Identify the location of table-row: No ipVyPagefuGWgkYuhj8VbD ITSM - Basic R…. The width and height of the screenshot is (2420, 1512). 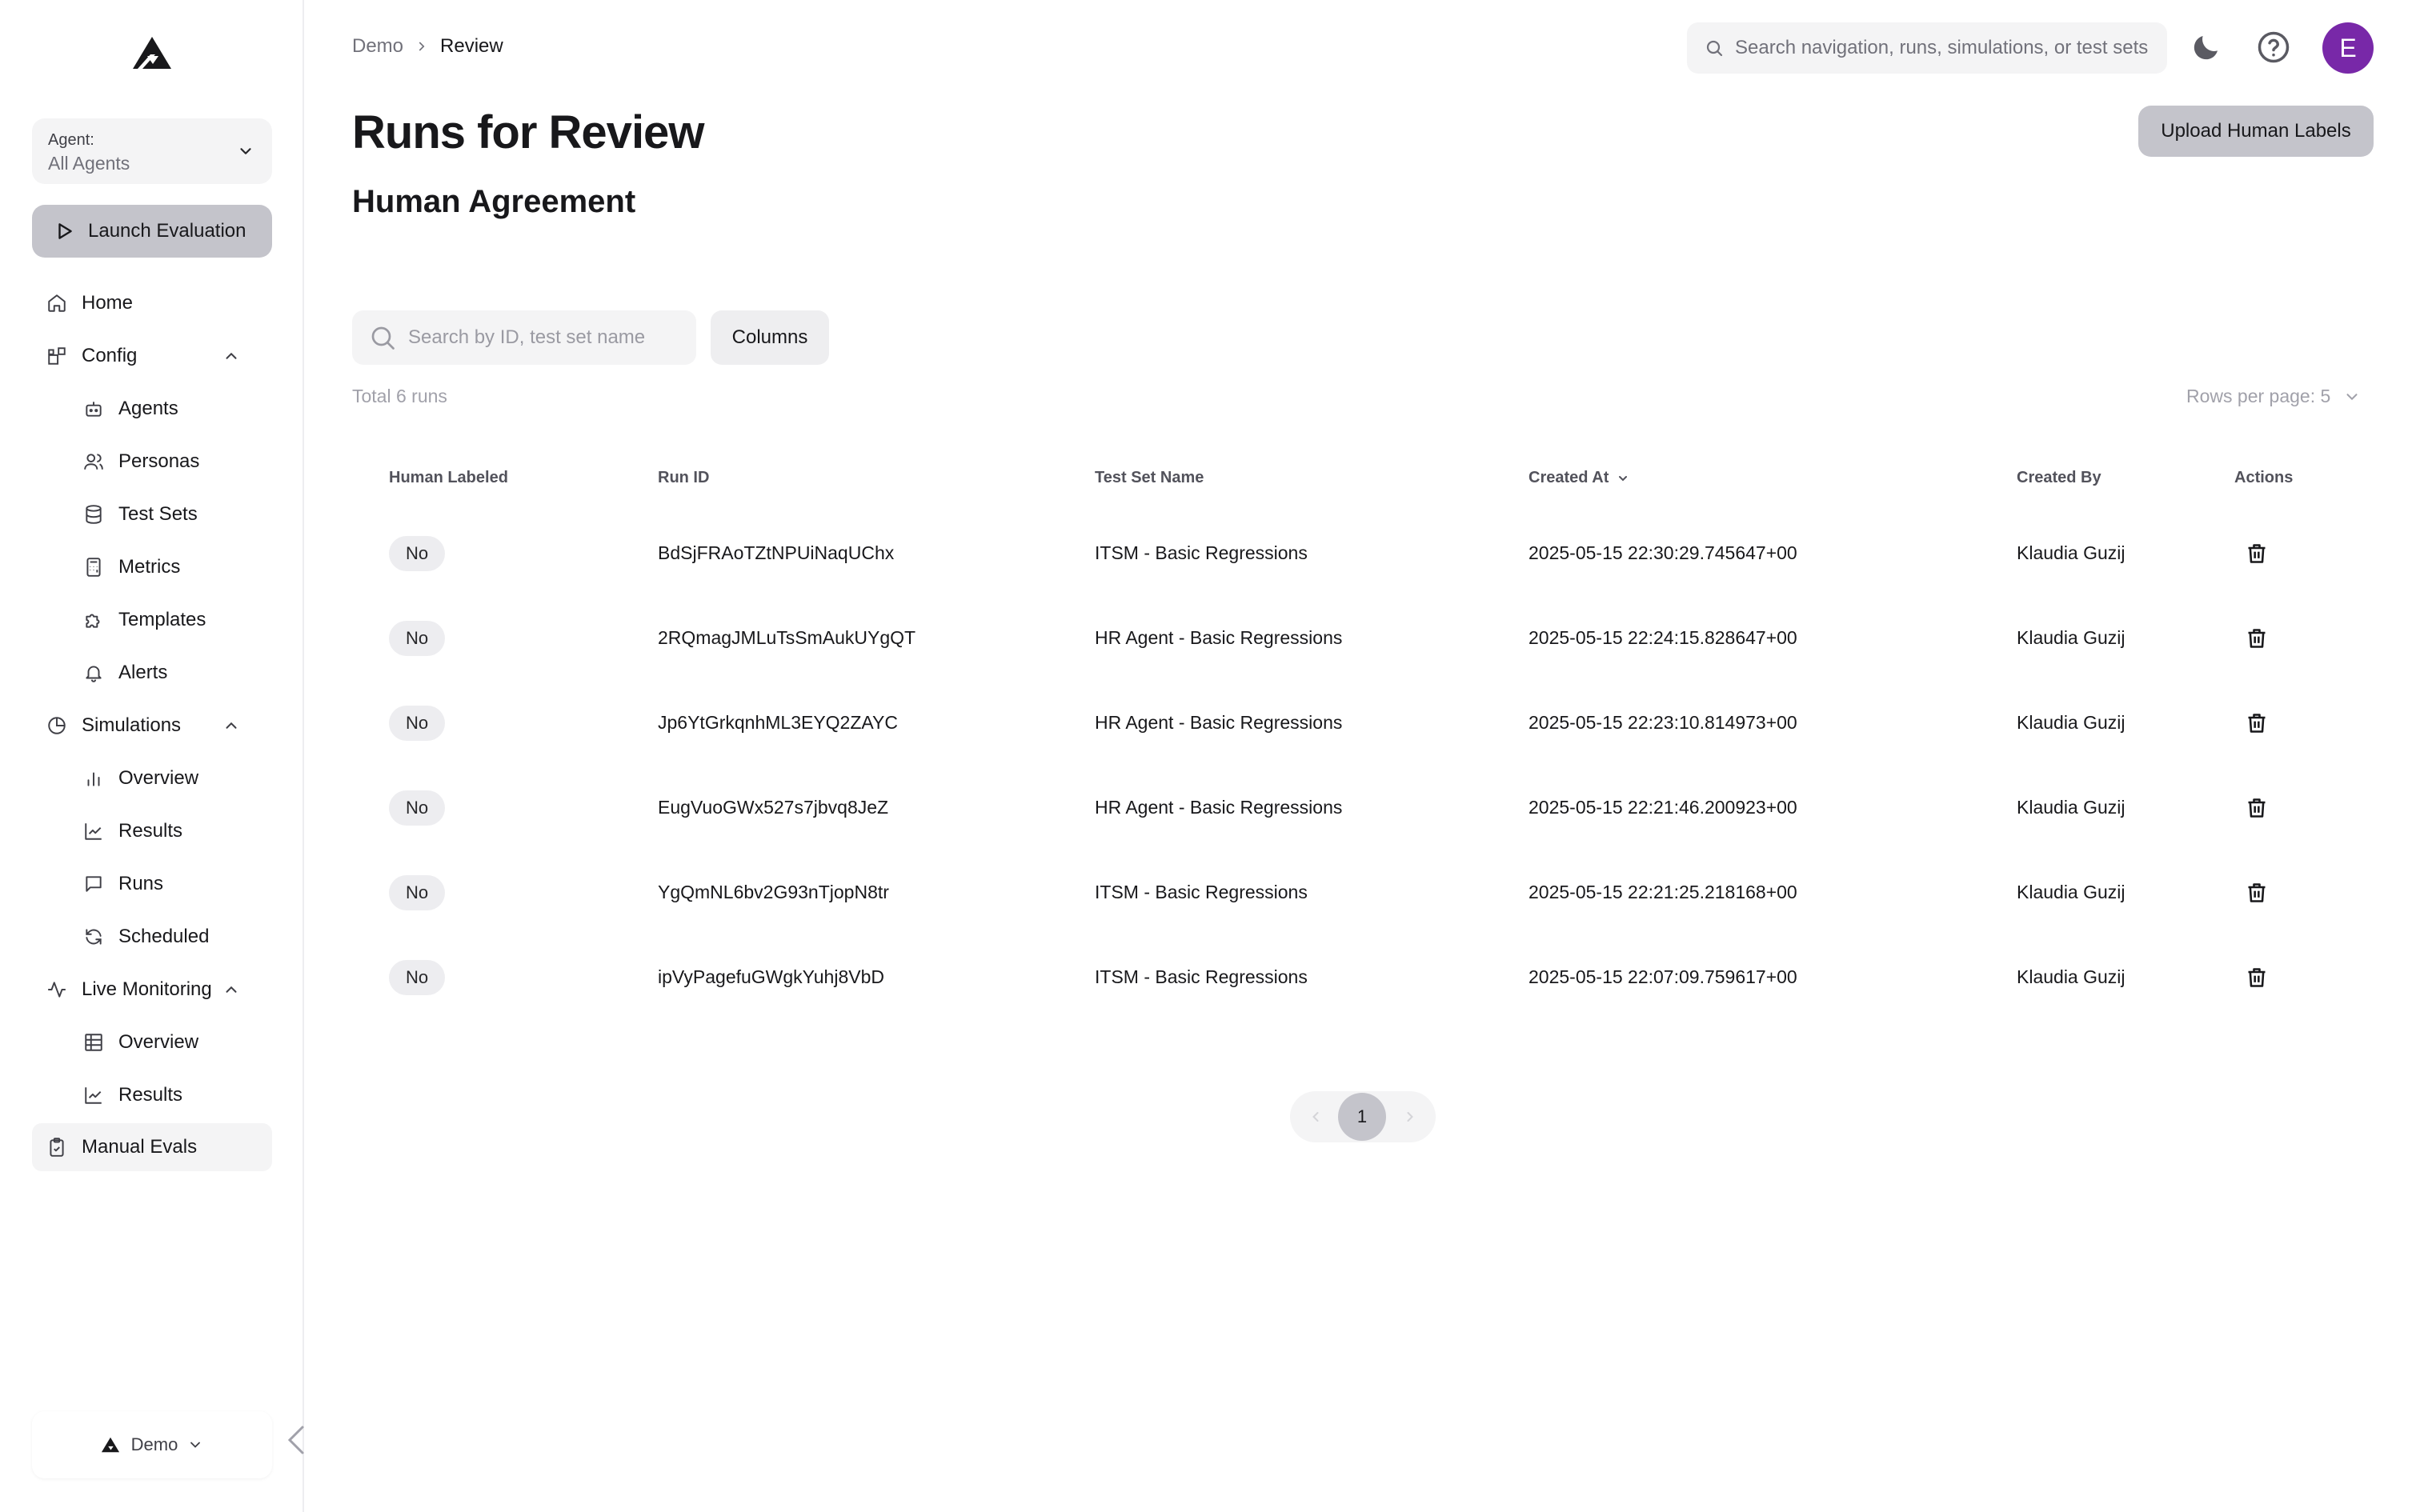
(1368, 978).